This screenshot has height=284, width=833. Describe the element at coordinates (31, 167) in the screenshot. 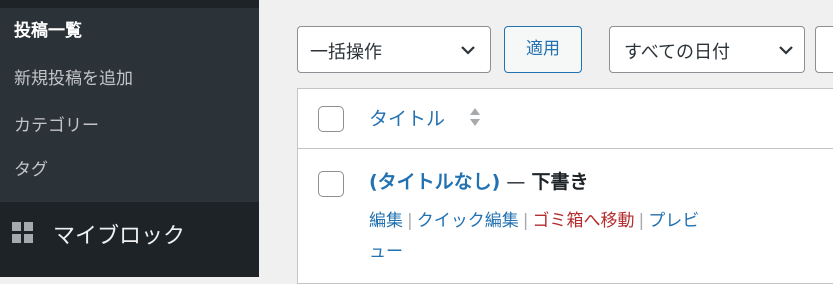

I see `submenu-item-tags: タグ` at that location.